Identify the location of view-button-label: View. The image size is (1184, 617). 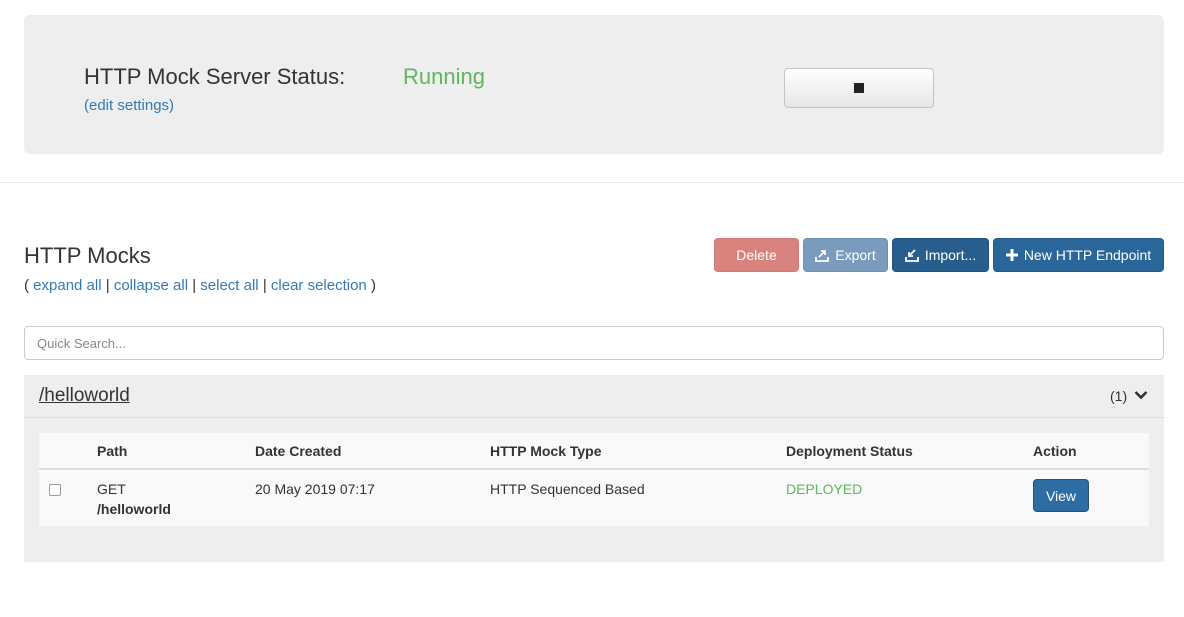
(1061, 495).